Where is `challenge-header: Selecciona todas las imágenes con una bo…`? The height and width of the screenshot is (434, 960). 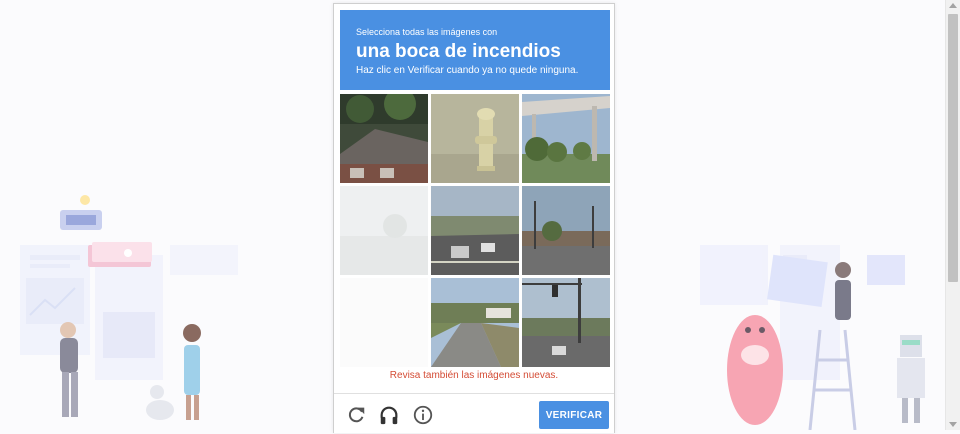 challenge-header: Selecciona todas las imágenes con una bo… is located at coordinates (475, 50).